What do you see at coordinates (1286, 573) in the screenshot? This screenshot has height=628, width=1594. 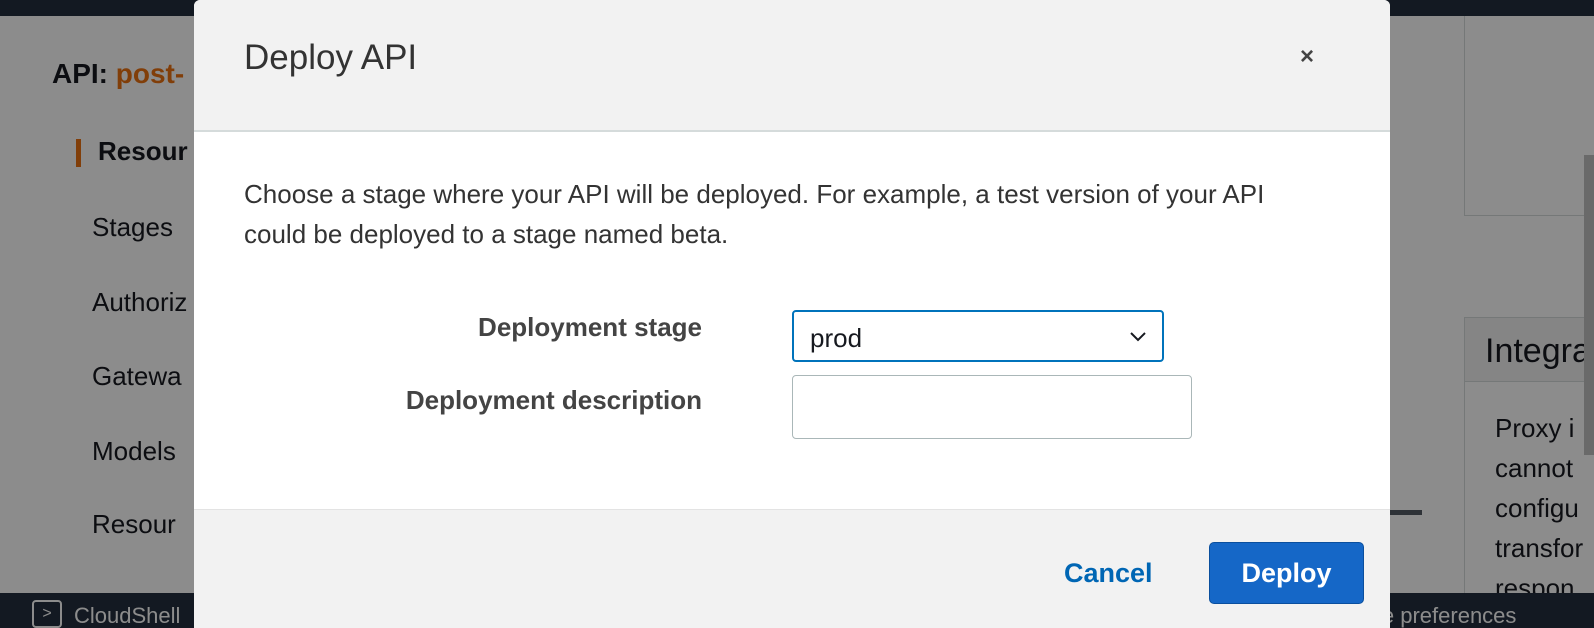 I see `deploy-button: Deploy` at bounding box center [1286, 573].